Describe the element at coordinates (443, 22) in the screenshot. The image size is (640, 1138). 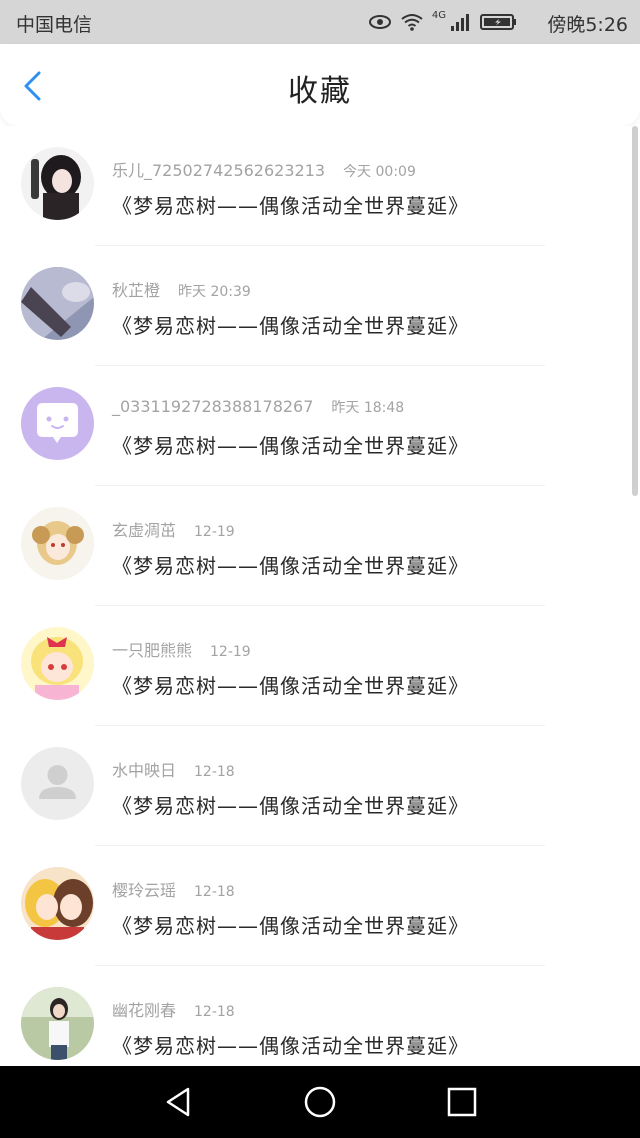
I see `status-icons: 4G` at that location.